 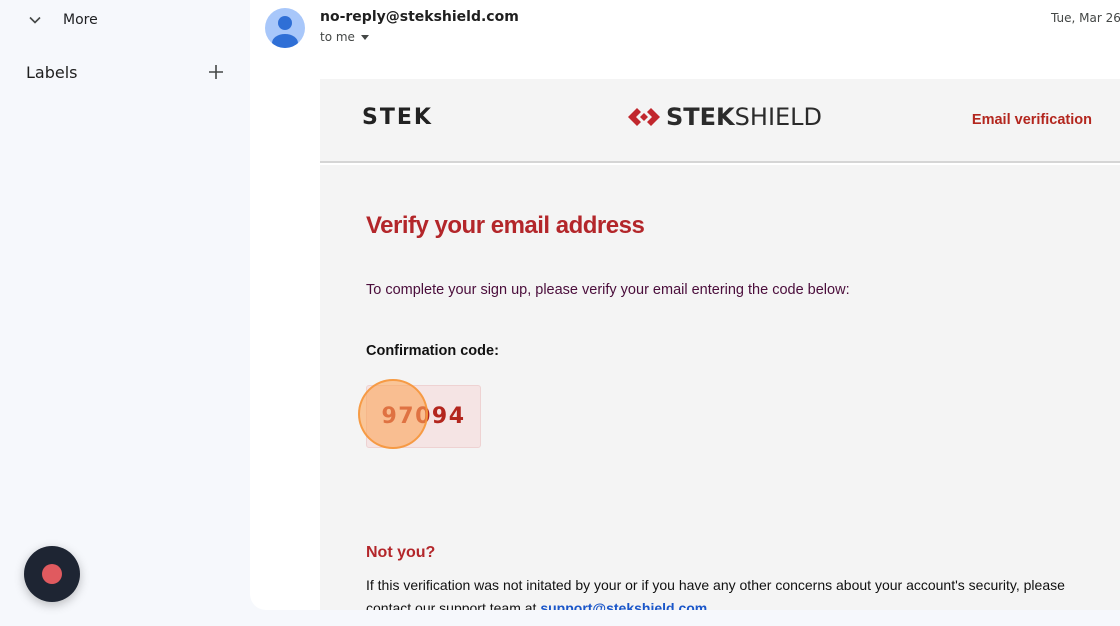 What do you see at coordinates (1085, 18) in the screenshot?
I see `message-date: Tue, Mar 26, 2` at bounding box center [1085, 18].